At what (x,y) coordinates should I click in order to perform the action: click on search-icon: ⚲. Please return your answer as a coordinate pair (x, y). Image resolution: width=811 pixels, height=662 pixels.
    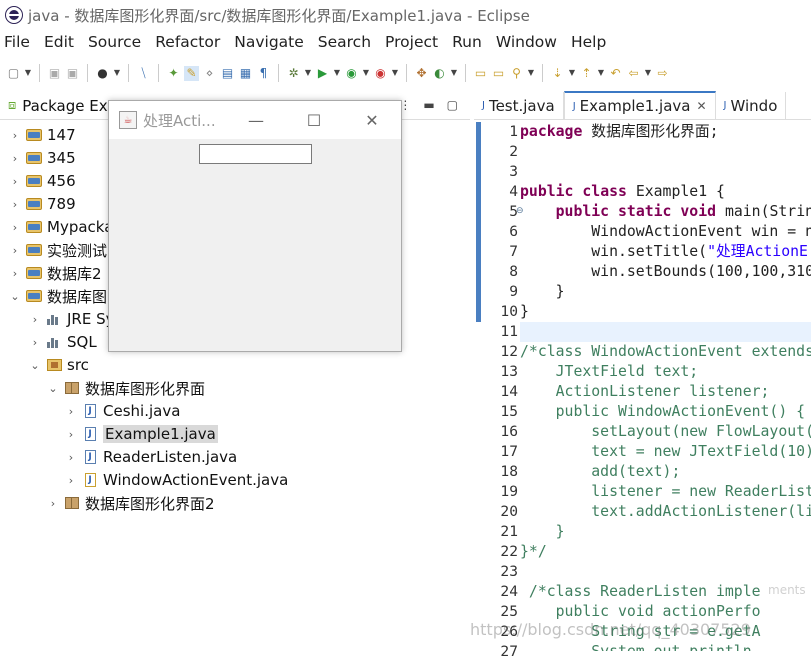
    Looking at the image, I should click on (516, 73).